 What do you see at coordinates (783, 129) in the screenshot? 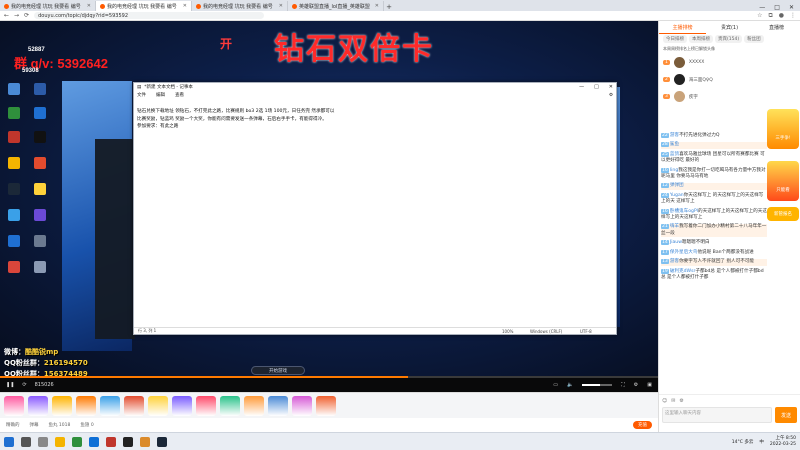
I see `promo-banner: 三手争!` at bounding box center [783, 129].